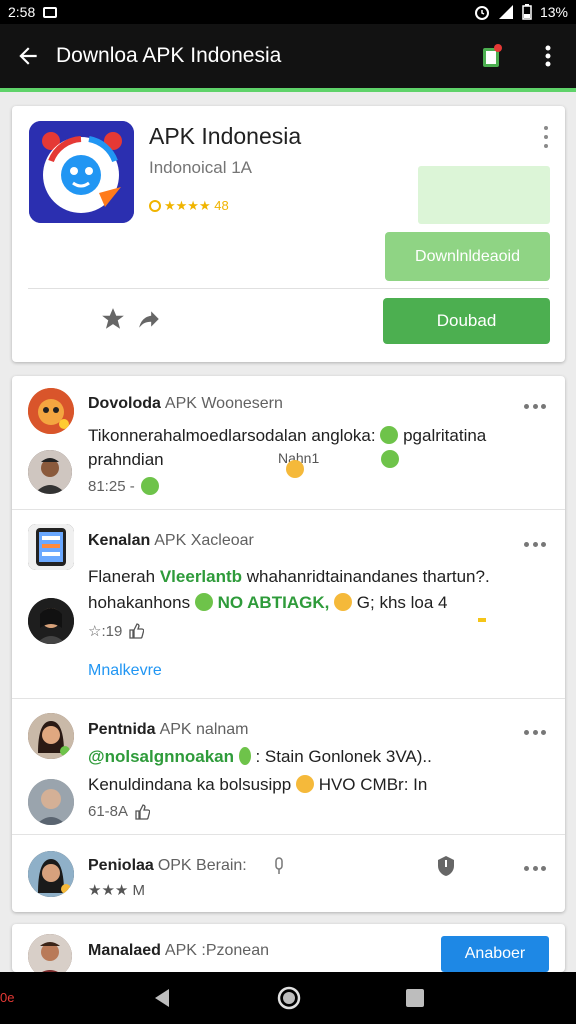 The height and width of the screenshot is (1024, 576). I want to click on comment-author: Manalaed APK :Pzonean, so click(178, 951).